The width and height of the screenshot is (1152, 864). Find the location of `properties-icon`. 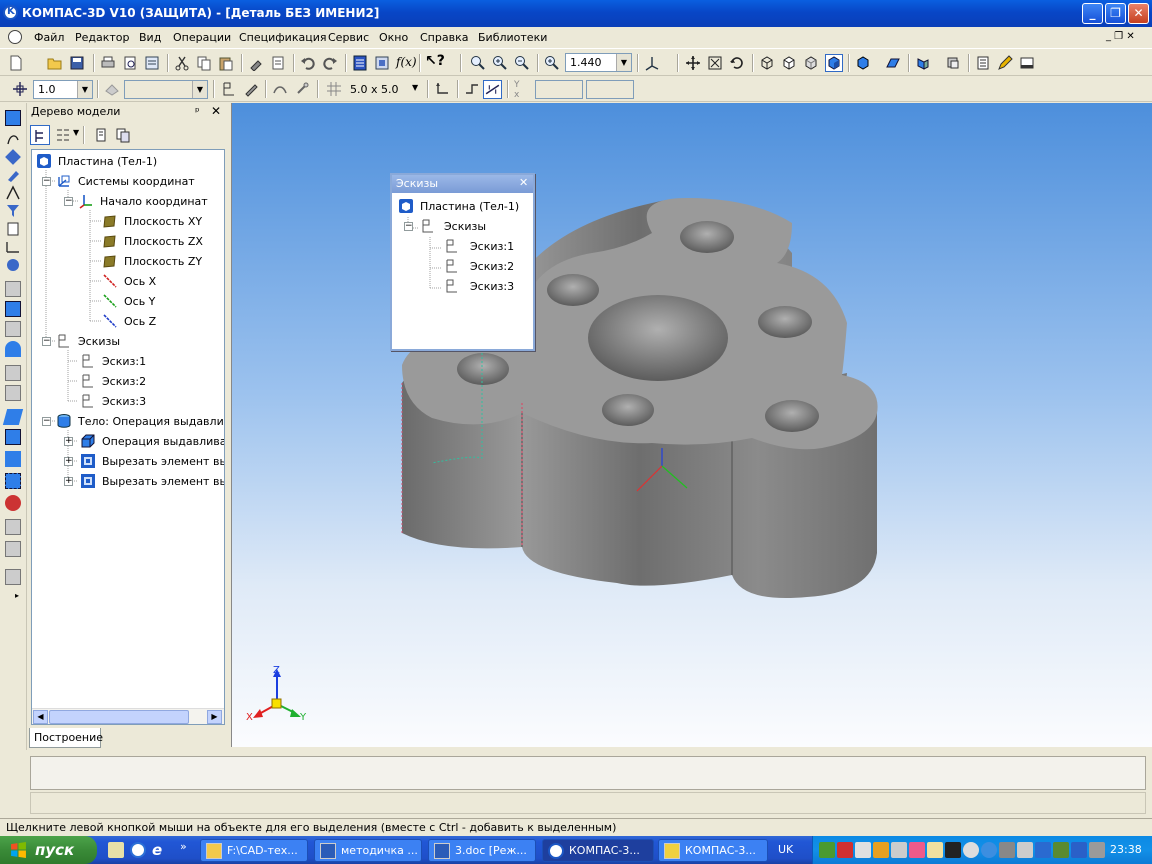

properties-icon is located at coordinates (152, 63).